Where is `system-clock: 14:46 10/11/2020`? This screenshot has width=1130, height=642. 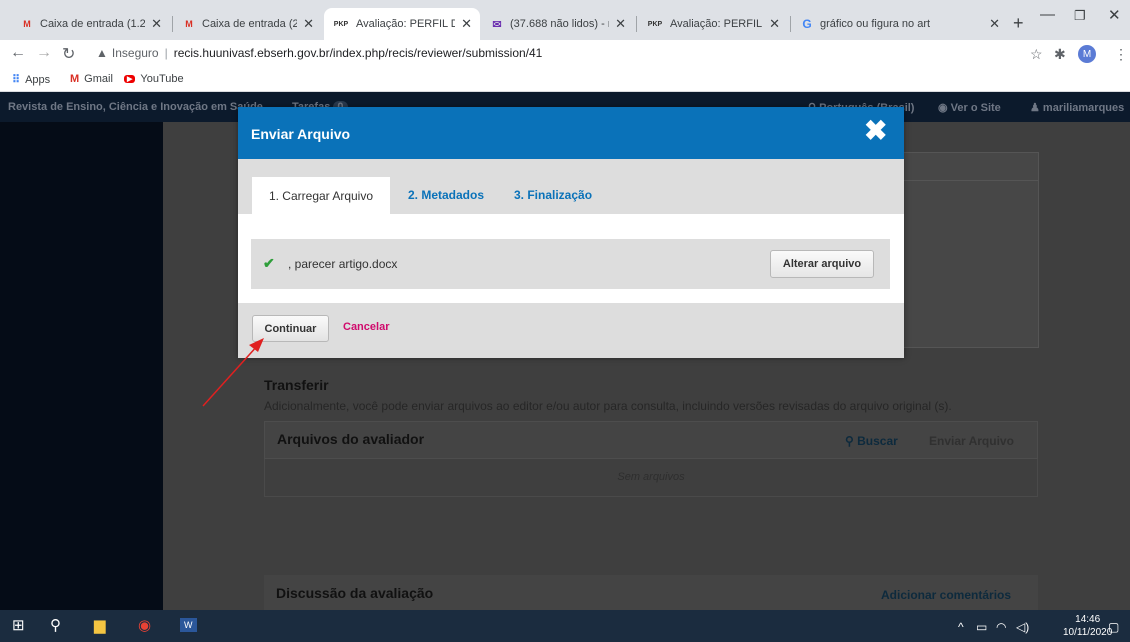
system-clock: 14:46 10/11/2020 is located at coordinates (1087, 626).